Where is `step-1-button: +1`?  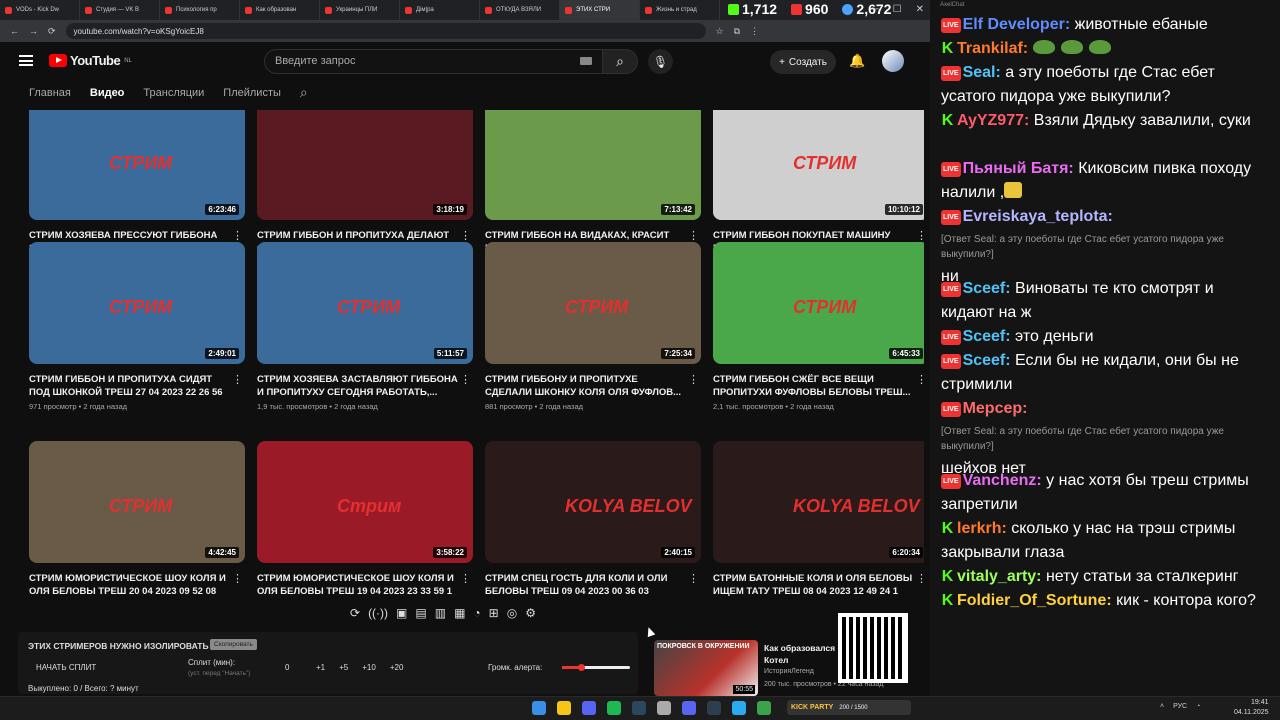 step-1-button: +1 is located at coordinates (320, 667).